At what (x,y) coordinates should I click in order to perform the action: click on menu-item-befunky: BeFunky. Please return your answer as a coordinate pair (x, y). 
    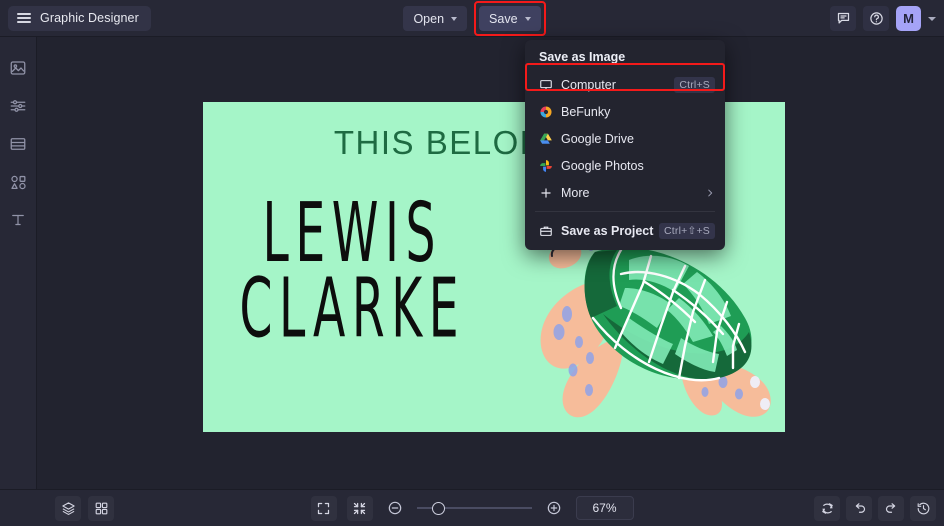
    Looking at the image, I should click on (625, 111).